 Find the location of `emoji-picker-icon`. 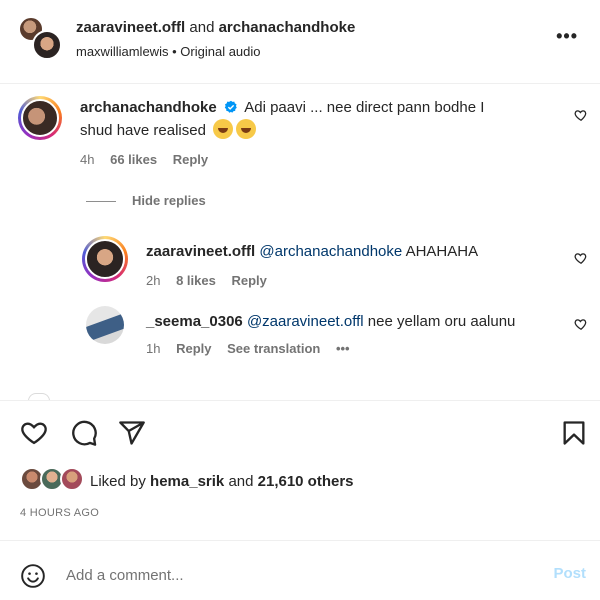

emoji-picker-icon is located at coordinates (33, 576).